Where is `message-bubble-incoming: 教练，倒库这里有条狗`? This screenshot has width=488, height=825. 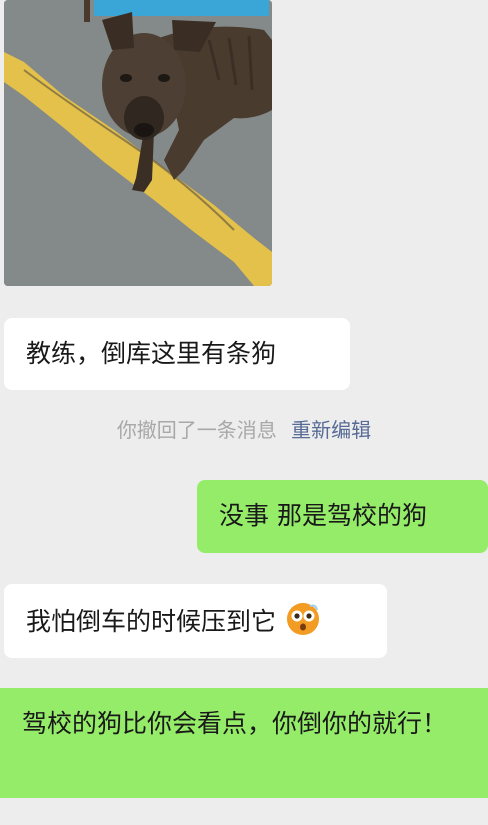 message-bubble-incoming: 教练，倒库这里有条狗 is located at coordinates (177, 354).